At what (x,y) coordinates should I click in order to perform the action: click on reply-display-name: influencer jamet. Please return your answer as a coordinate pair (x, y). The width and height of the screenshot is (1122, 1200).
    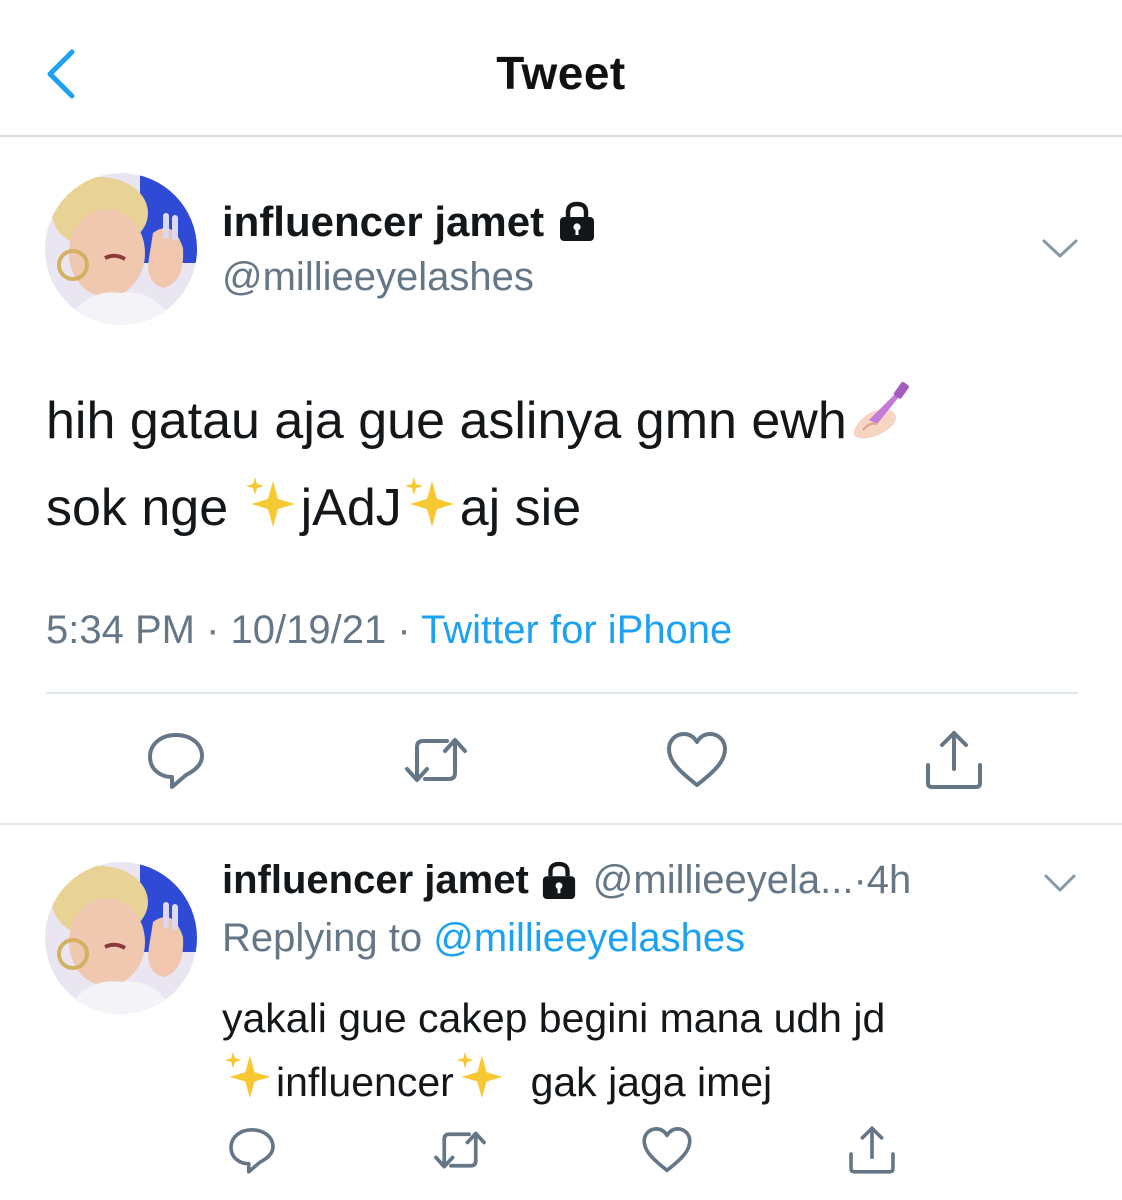
    Looking at the image, I should click on (375, 880).